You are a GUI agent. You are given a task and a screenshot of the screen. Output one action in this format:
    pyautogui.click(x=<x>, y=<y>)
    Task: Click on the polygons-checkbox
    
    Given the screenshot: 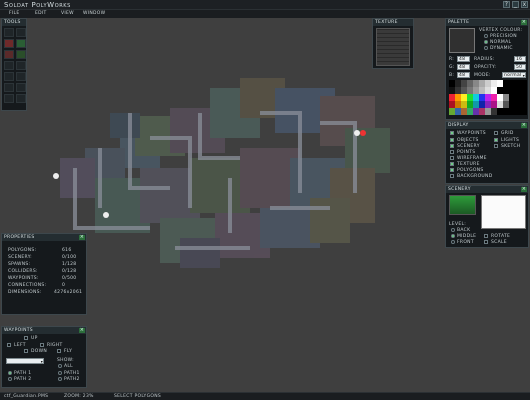 What is the action you would take?
    pyautogui.click(x=452, y=170)
    